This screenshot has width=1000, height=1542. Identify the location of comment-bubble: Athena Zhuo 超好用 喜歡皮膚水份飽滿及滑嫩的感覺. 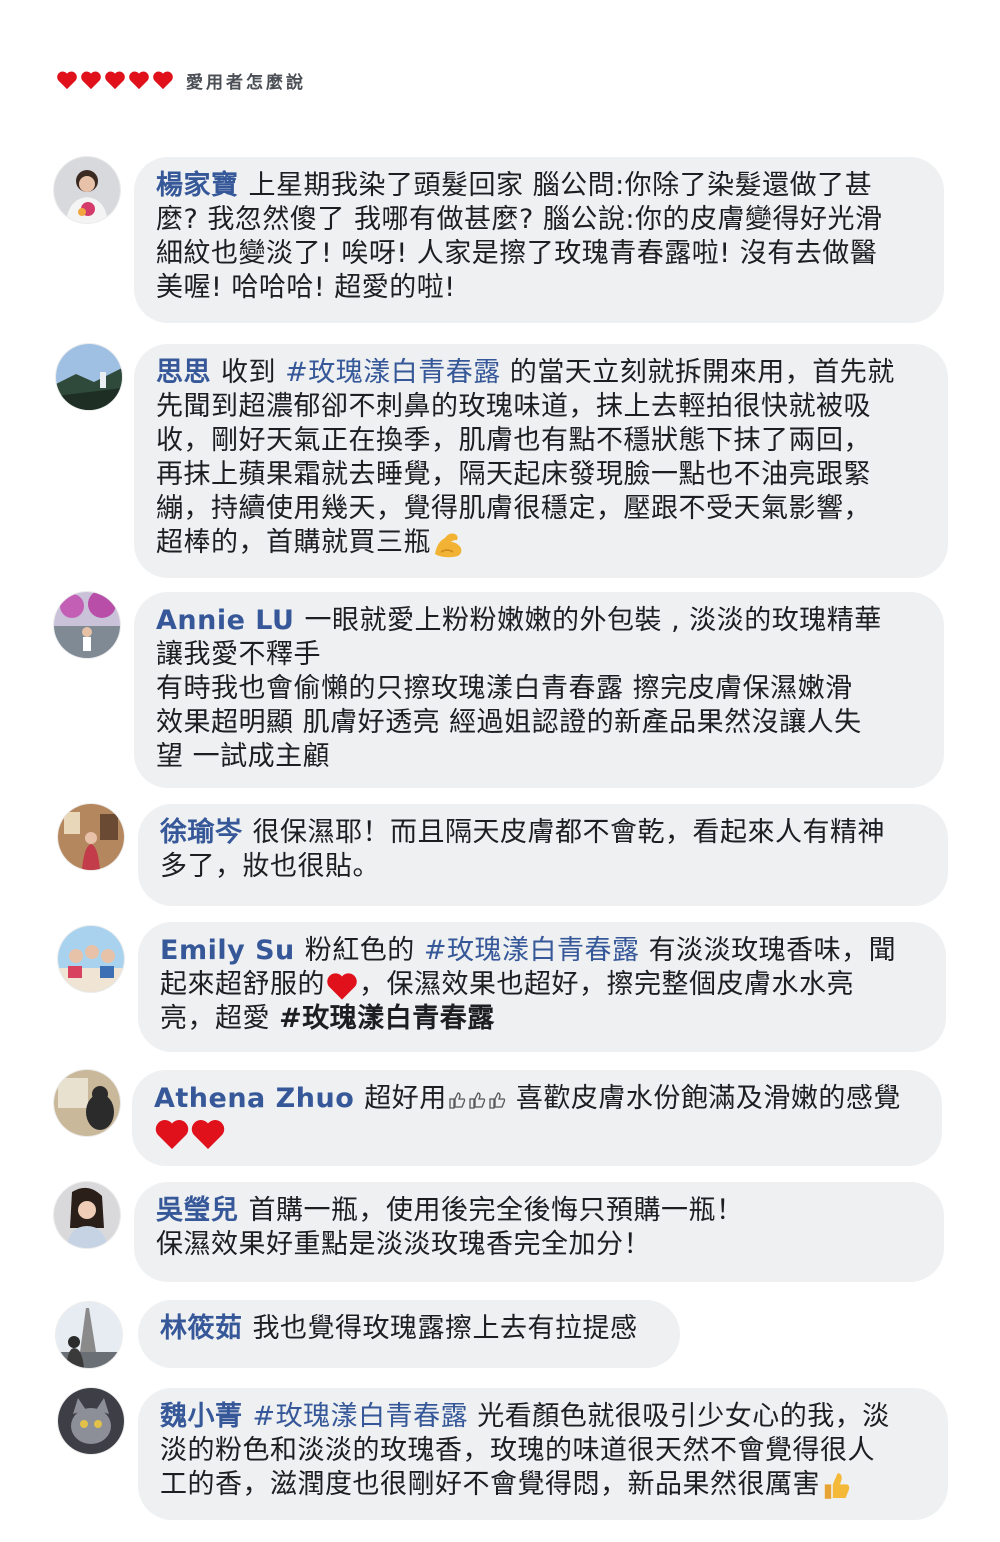
(537, 1118).